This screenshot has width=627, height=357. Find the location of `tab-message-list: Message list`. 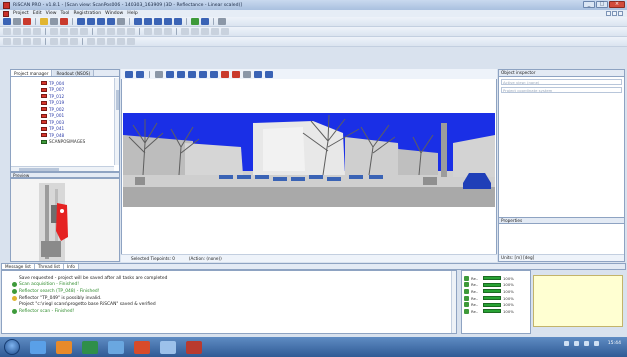

tab-message-list: Message list is located at coordinates (18, 266).